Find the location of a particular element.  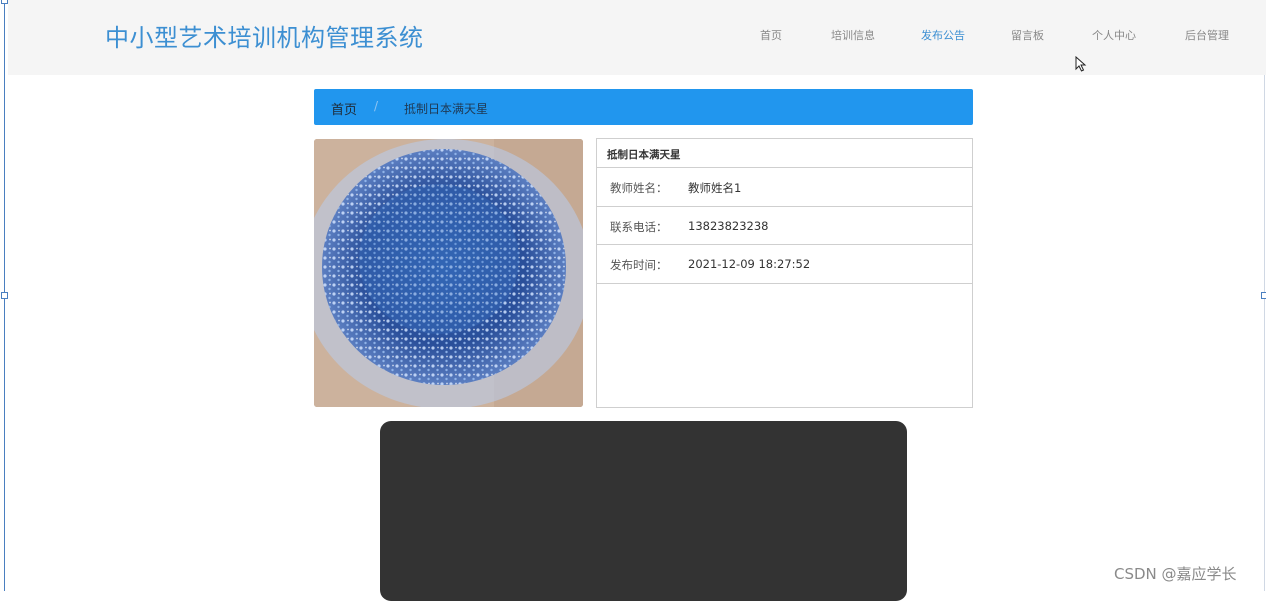

detail-label: 发布时间： is located at coordinates (639, 265).